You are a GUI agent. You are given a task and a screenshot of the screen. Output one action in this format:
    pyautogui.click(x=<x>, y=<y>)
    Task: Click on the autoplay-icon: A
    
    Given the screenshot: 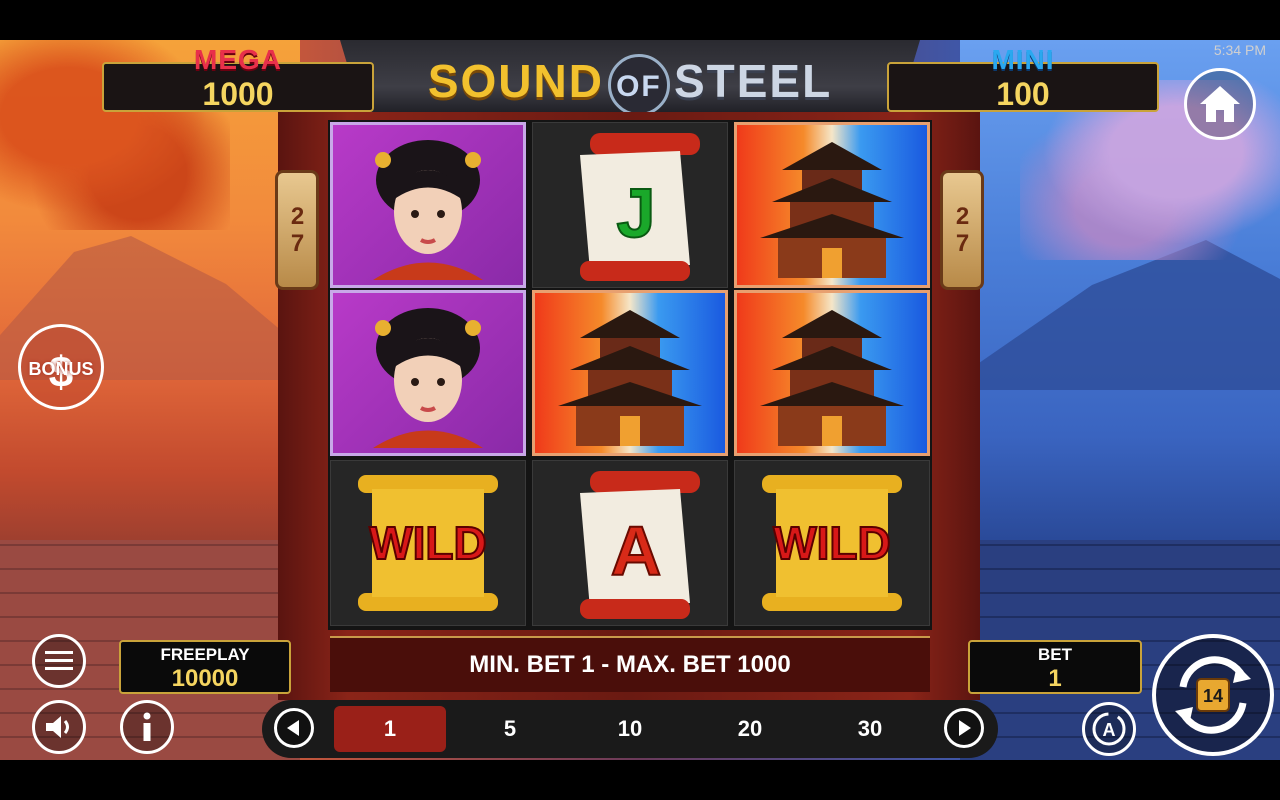 What is the action you would take?
    pyautogui.click(x=1109, y=729)
    